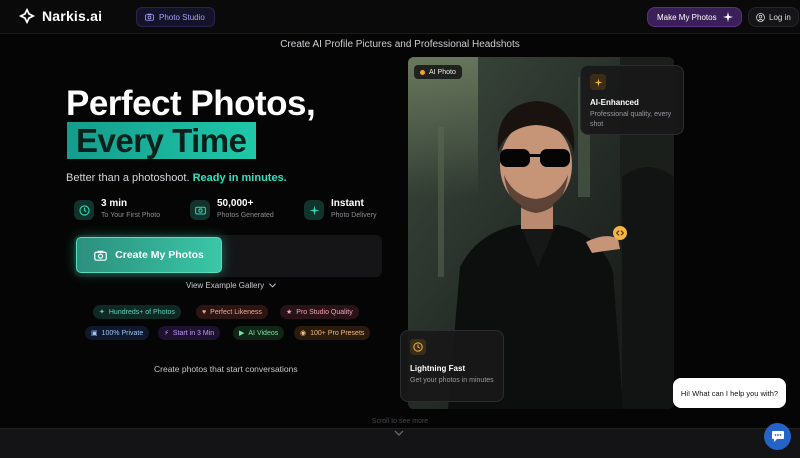 The width and height of the screenshot is (800, 458). What do you see at coordinates (324, 312) in the screenshot?
I see `feature-tag-label: Pro Studio Quality` at bounding box center [324, 312].